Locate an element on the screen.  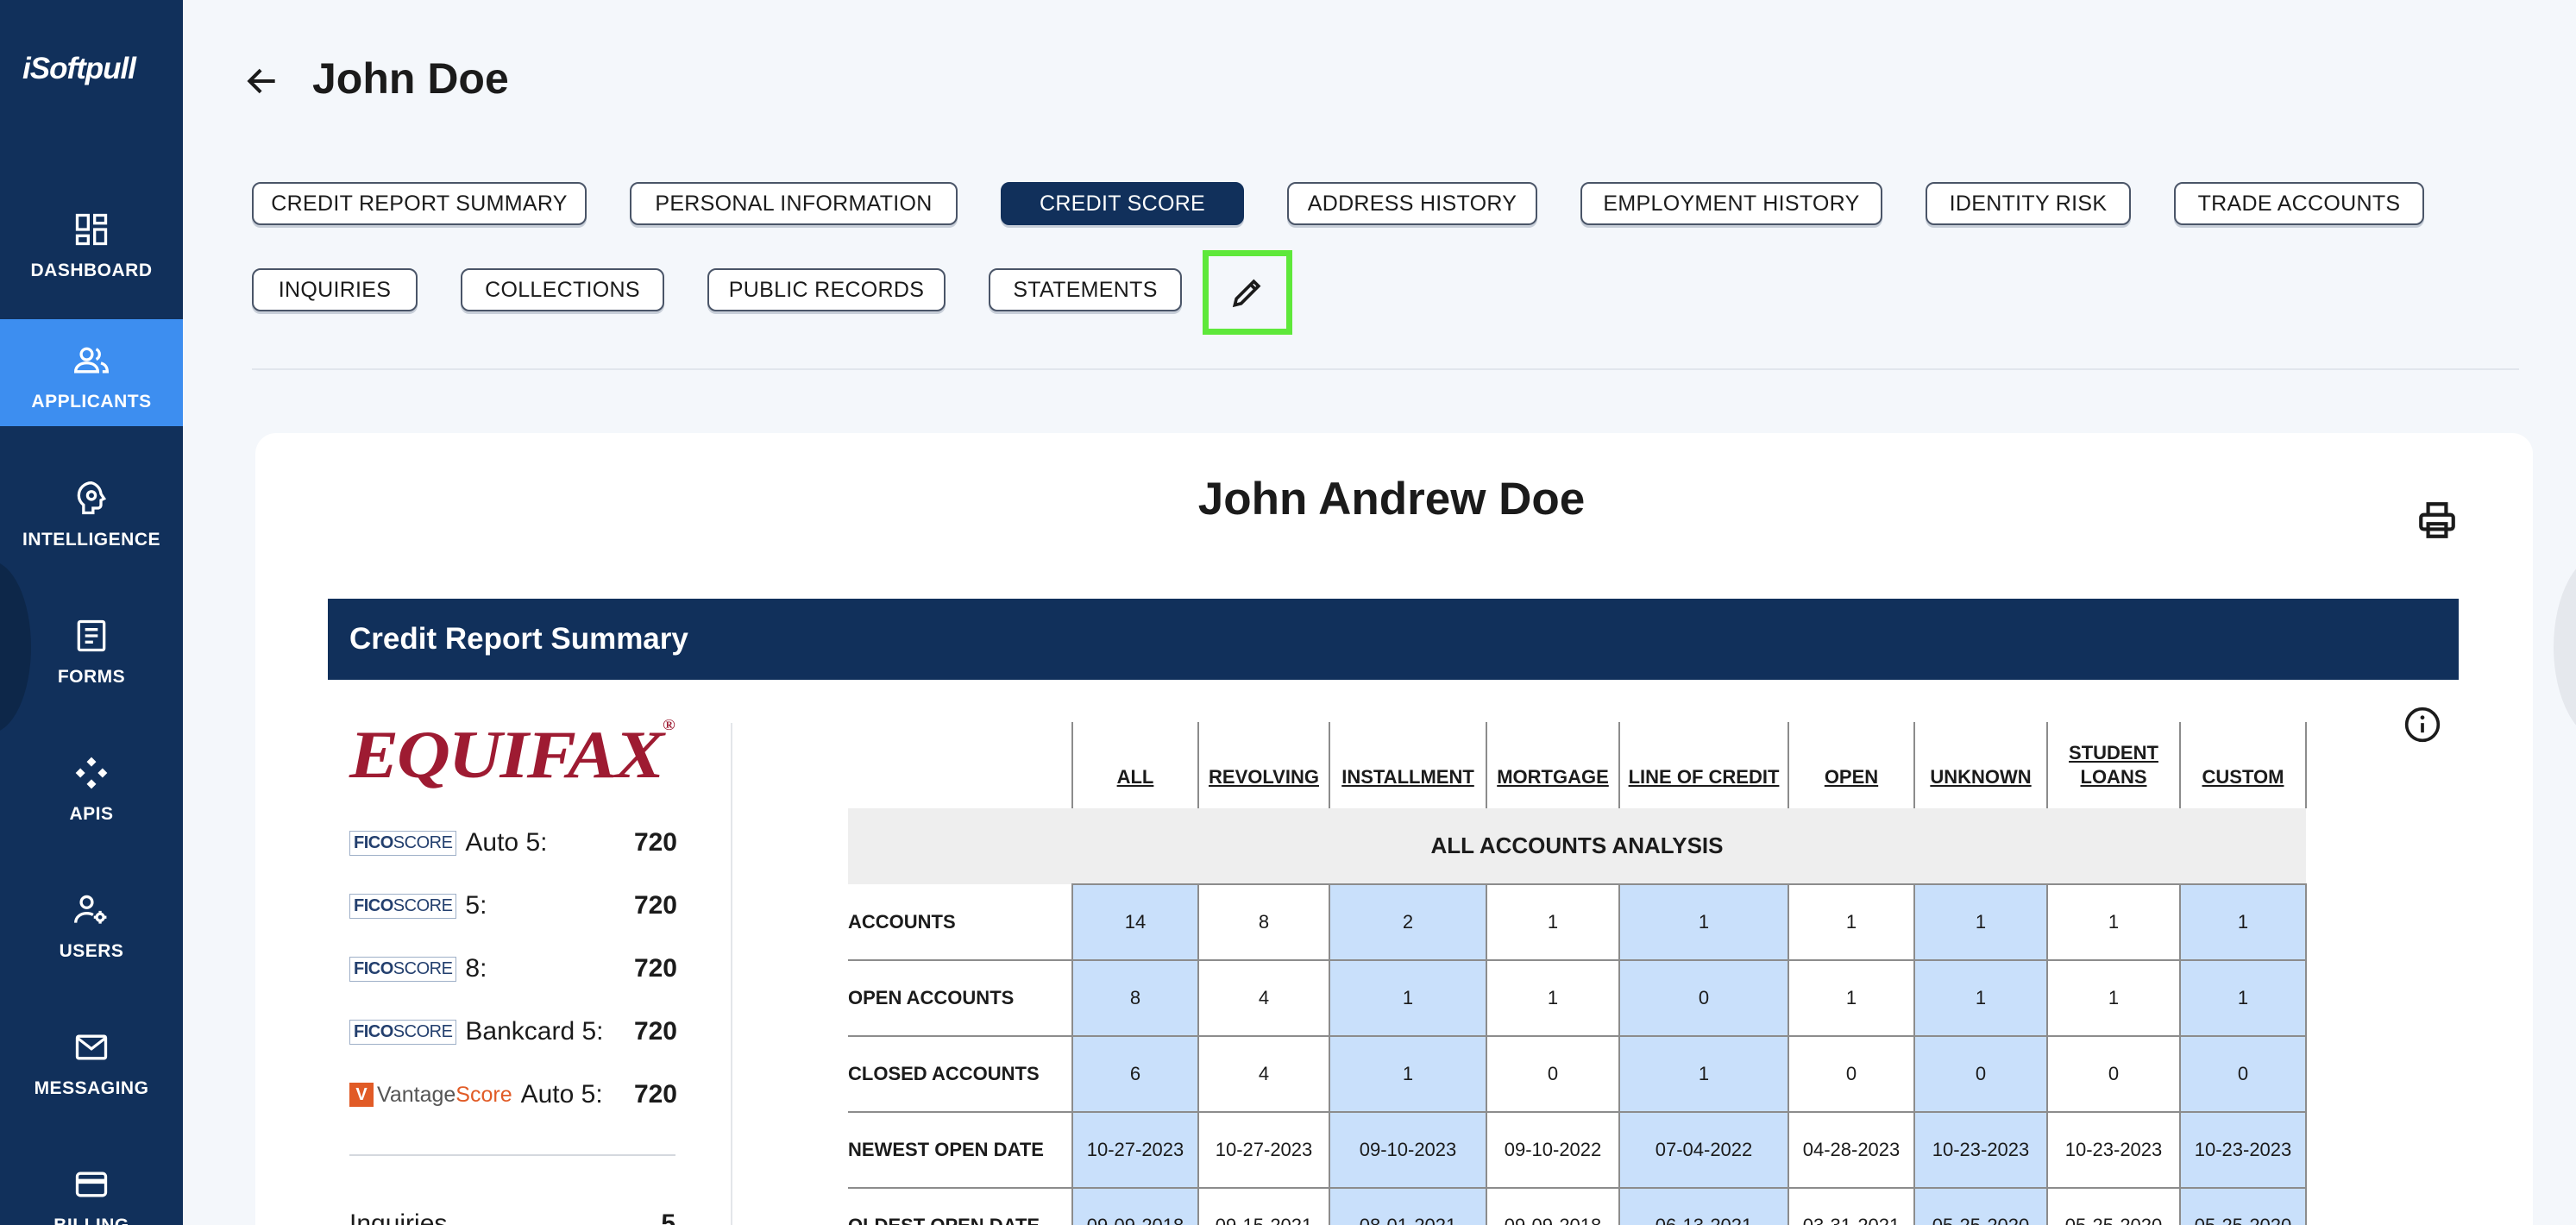
sidebar-item-apis: APIS is located at coordinates (91, 785).